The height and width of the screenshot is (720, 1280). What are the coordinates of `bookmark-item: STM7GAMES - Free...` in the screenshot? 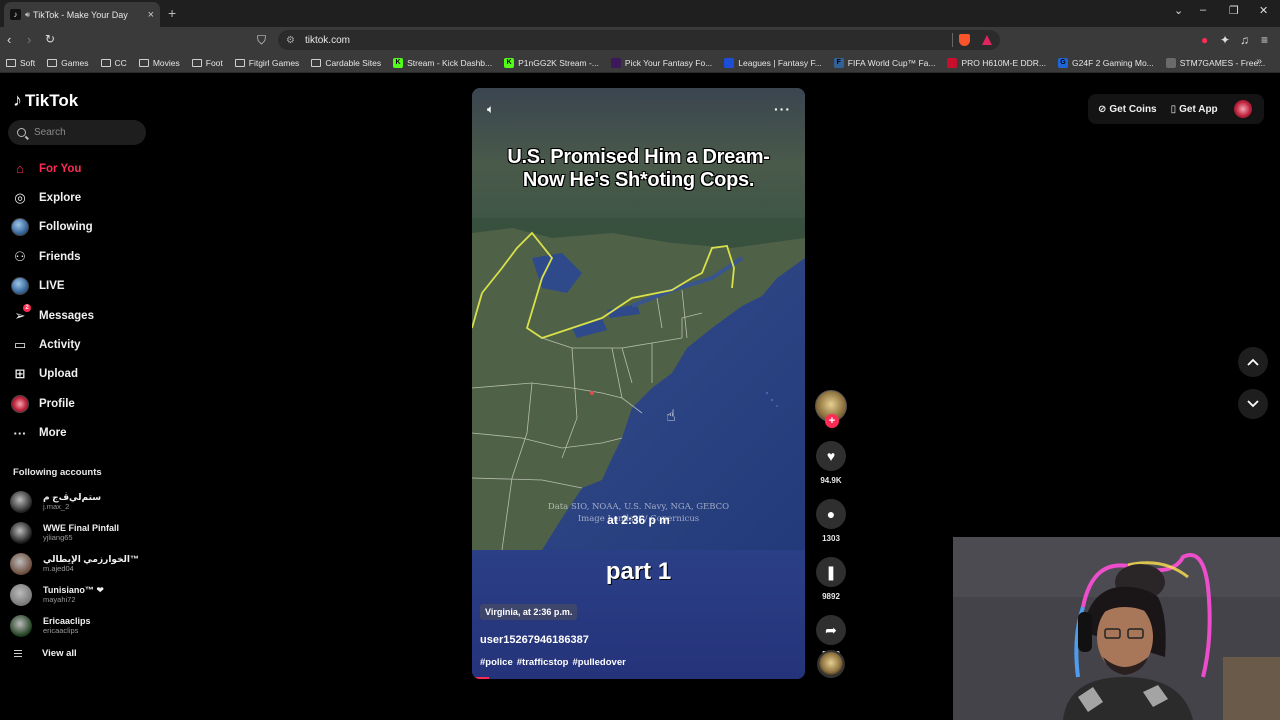 It's located at (1215, 62).